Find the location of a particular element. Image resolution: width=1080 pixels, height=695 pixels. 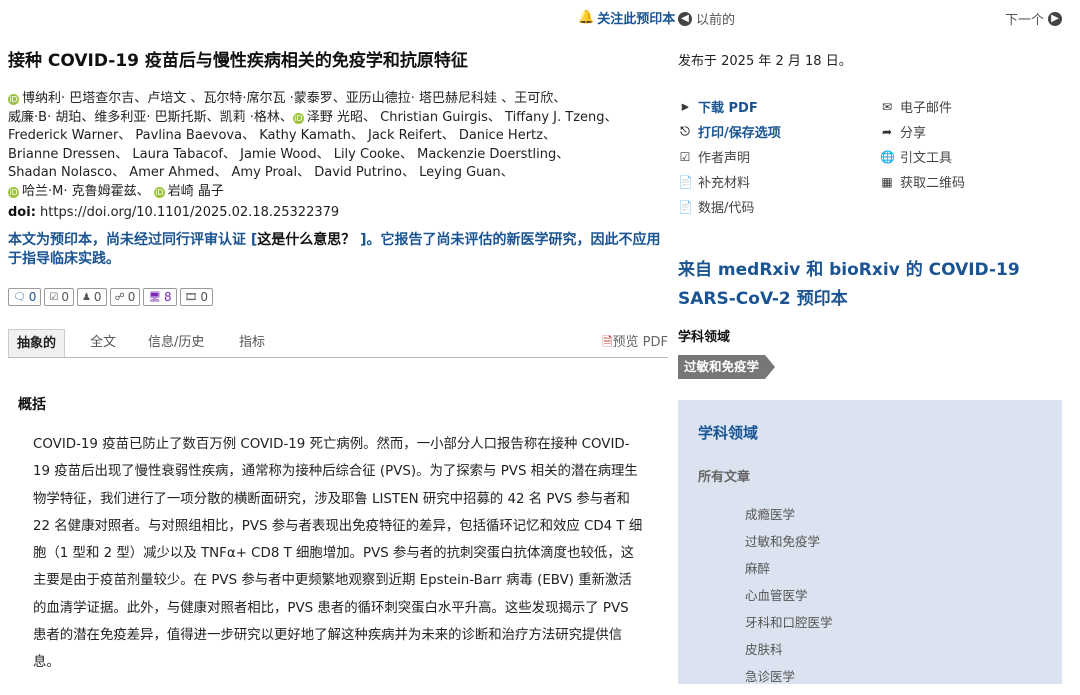

comment-icon: 🗨 is located at coordinates (19, 297).